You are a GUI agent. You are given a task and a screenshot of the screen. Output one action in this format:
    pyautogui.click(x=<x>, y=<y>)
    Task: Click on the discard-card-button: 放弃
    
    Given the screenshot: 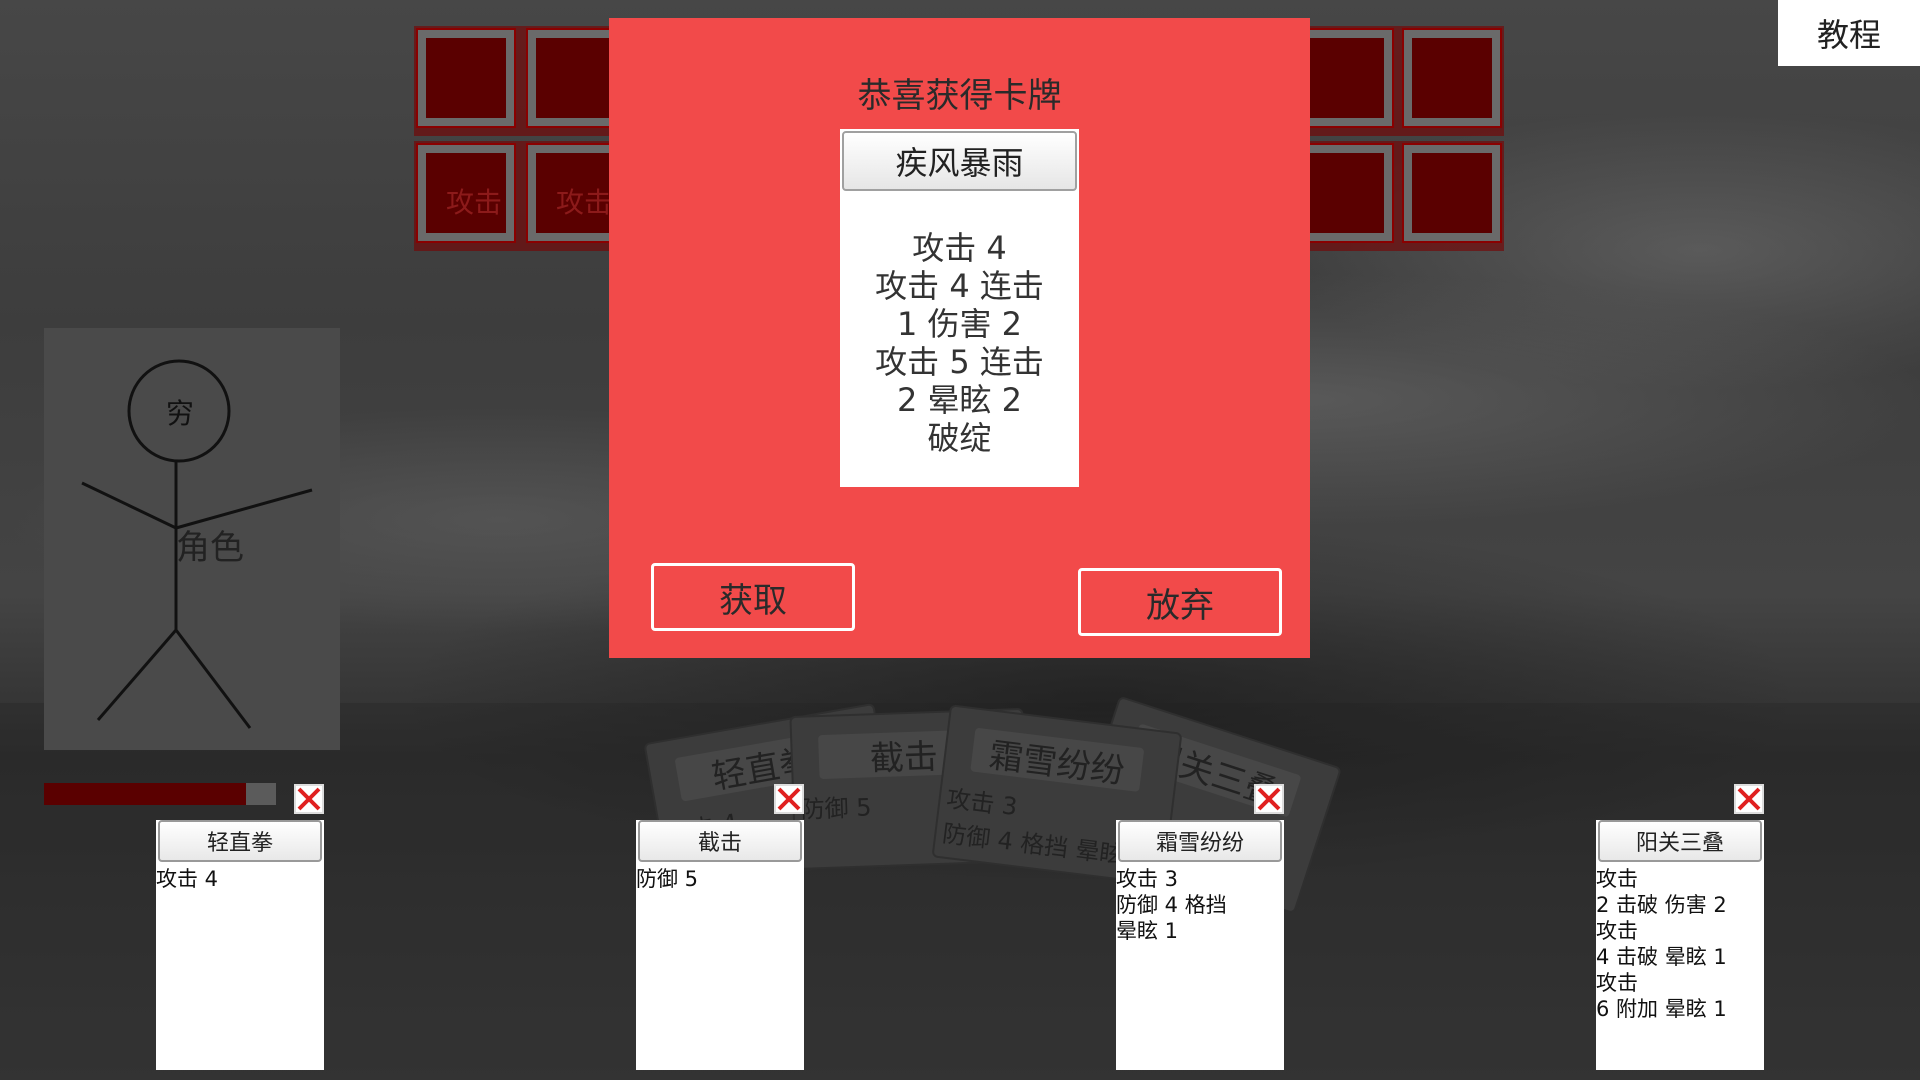 What is the action you would take?
    pyautogui.click(x=1180, y=602)
    